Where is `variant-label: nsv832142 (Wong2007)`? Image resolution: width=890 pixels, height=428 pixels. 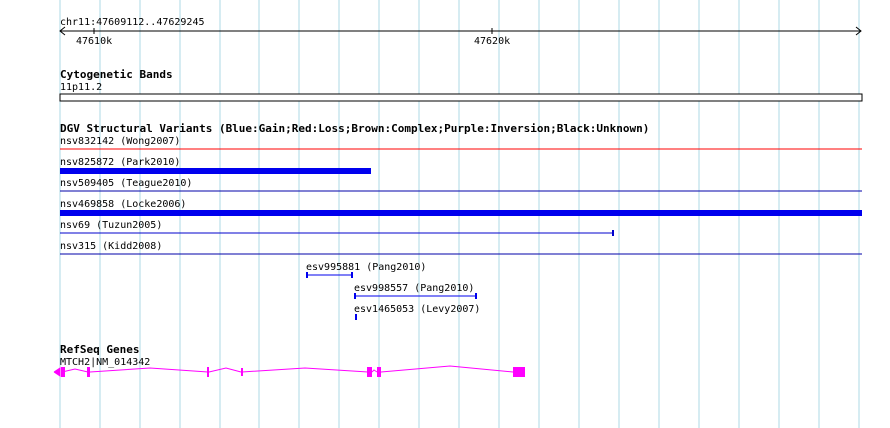
variant-label: nsv832142 (Wong2007) is located at coordinates (120, 141).